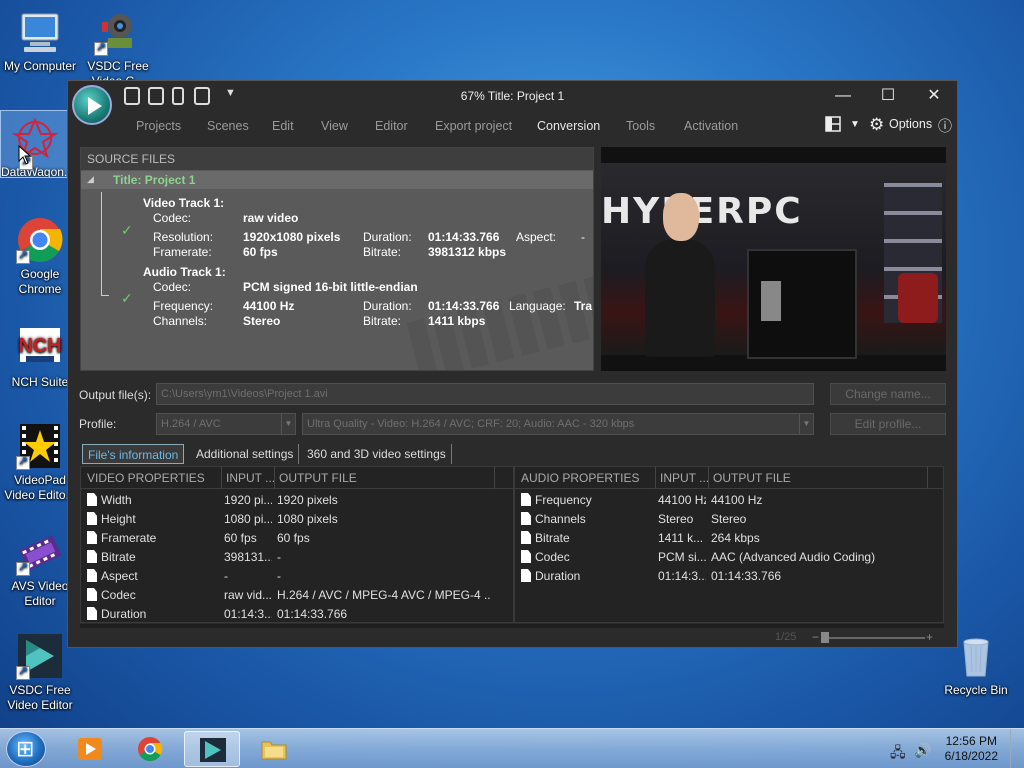 Image resolution: width=1024 pixels, height=768 pixels. Describe the element at coordinates (485, 394) in the screenshot. I see `output-path-field: C:\Users\ym1\Videos\Project 1.avi` at that location.